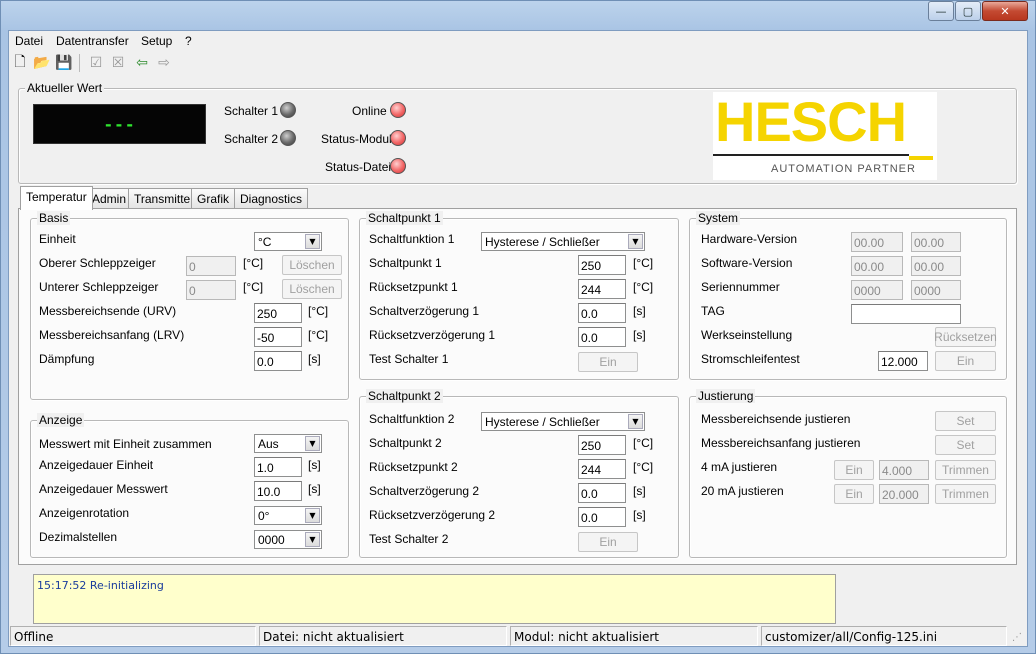  Describe the element at coordinates (602, 469) in the screenshot. I see `sp2-reset-field: 244` at that location.